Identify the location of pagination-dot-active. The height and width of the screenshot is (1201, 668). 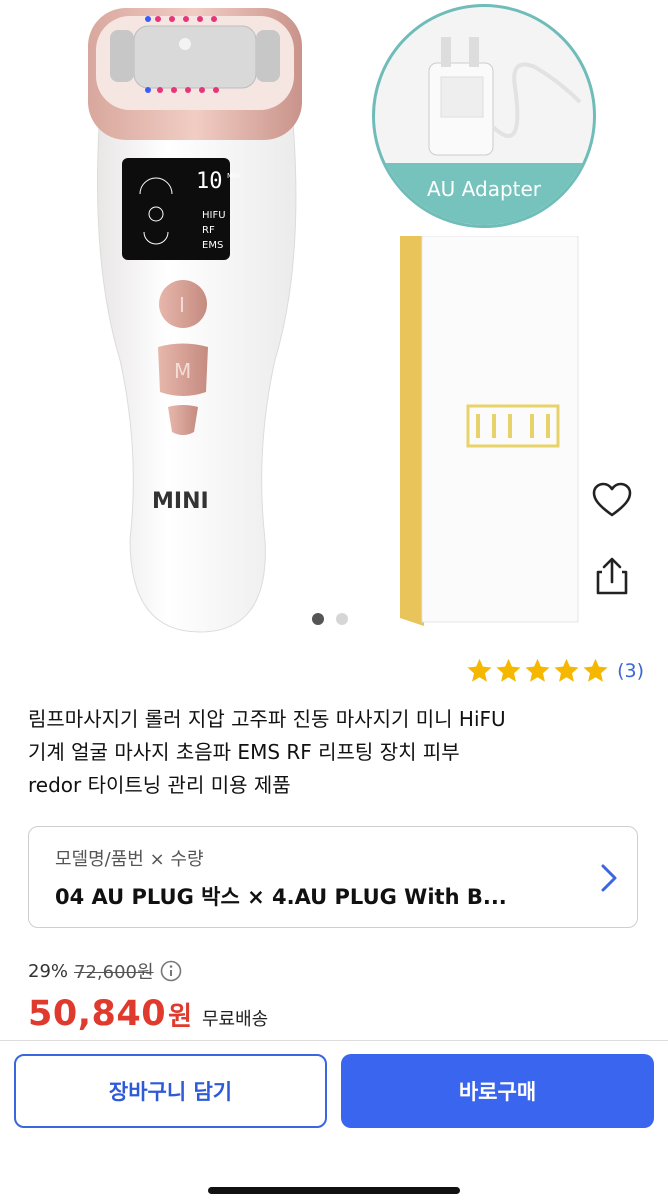
(318, 619).